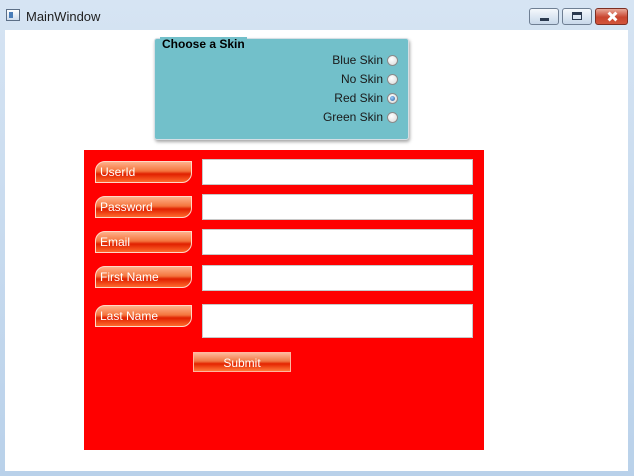 Image resolution: width=634 pixels, height=476 pixels. I want to click on email-input, so click(337, 242).